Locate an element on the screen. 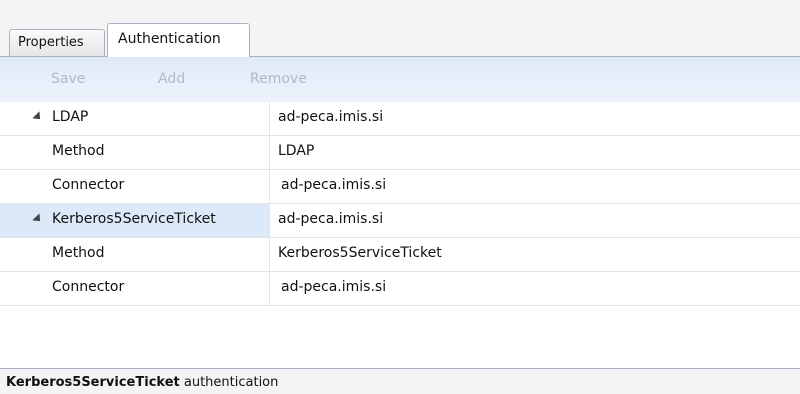 The image size is (800, 394). status-bold-text: Kerberos5ServiceTicket is located at coordinates (93, 382).